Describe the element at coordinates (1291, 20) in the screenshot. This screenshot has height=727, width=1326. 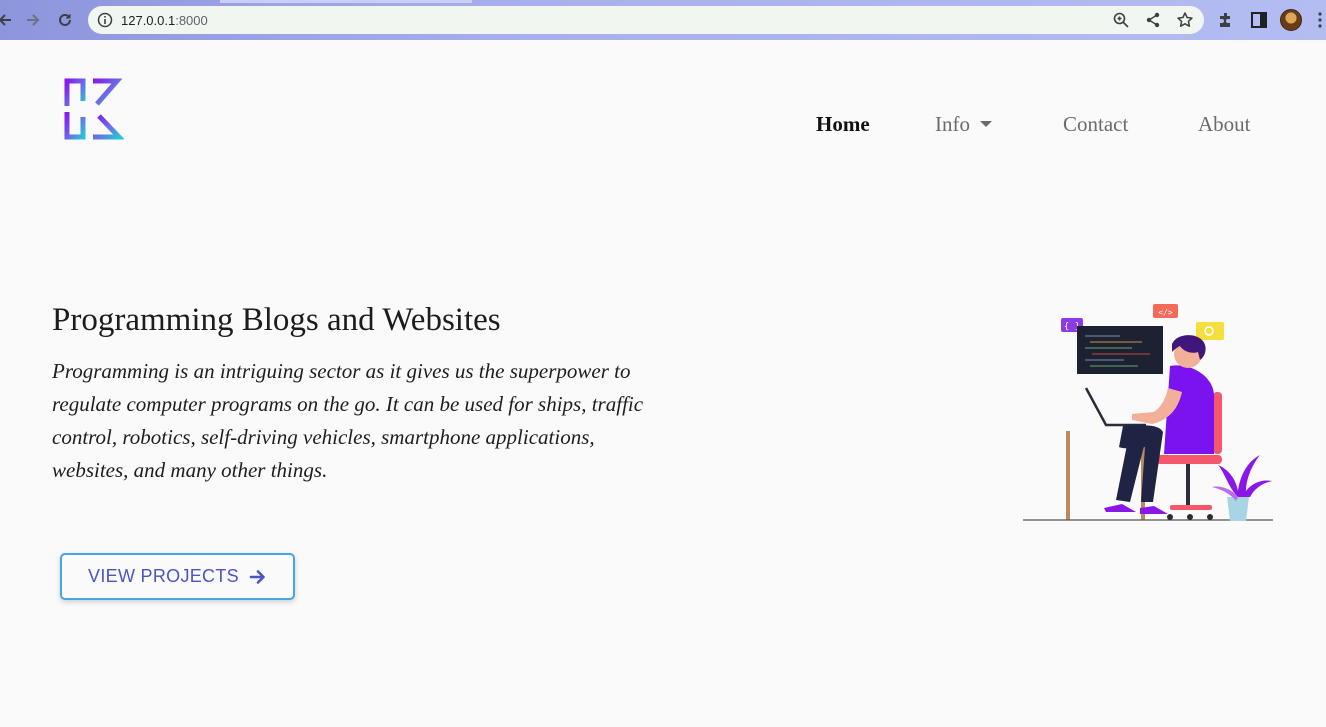
I see `profile-avatar` at that location.